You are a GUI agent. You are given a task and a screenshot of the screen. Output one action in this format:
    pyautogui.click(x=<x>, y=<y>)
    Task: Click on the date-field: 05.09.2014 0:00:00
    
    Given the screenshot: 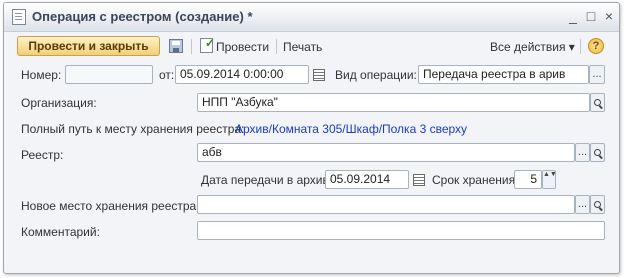 What is the action you would take?
    pyautogui.click(x=242, y=74)
    